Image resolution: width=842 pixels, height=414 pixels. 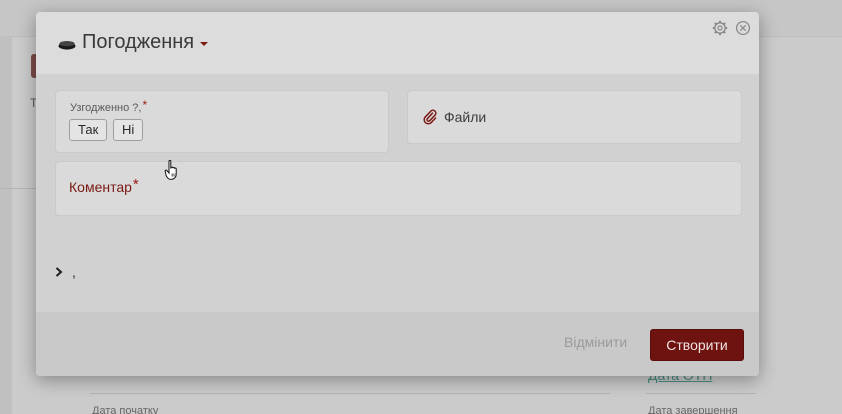 I want to click on yes-button: Так, so click(x=88, y=130).